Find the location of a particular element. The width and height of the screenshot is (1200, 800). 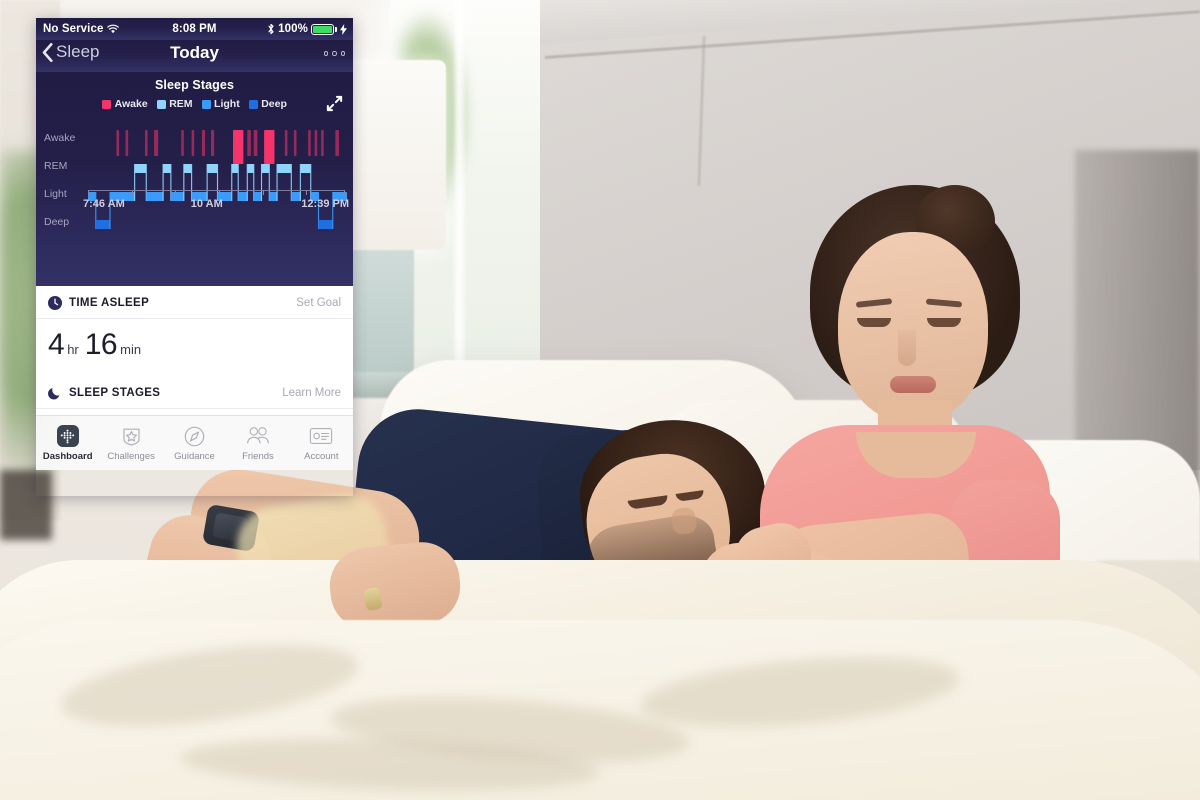

hours-unit: hr is located at coordinates (73, 349).